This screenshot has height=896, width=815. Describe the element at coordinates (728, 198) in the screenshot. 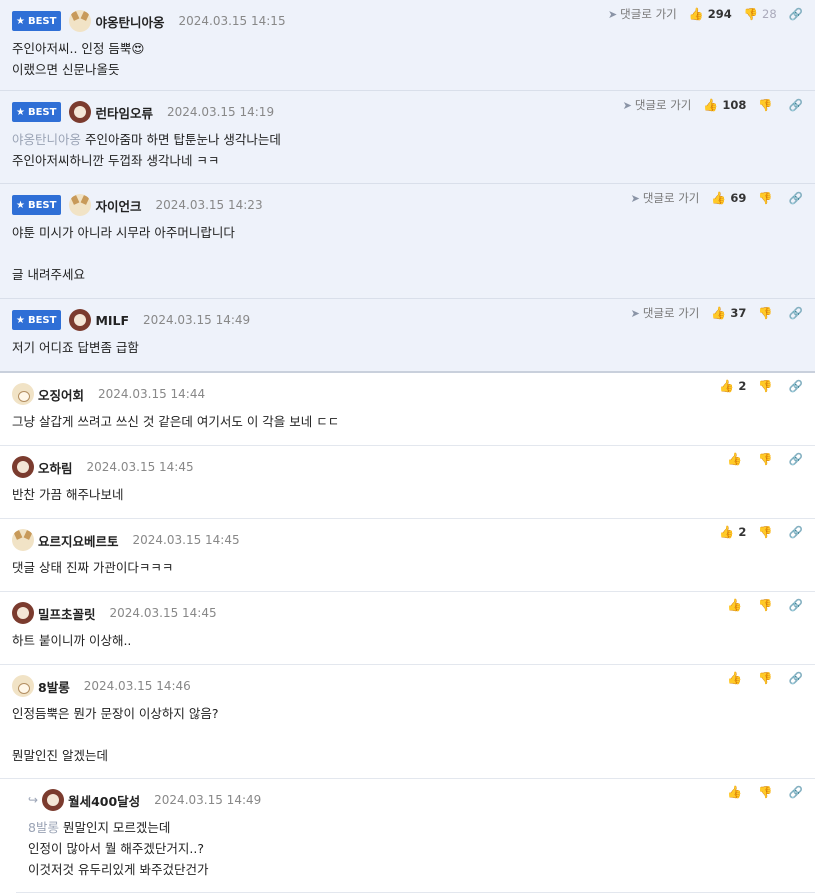

I see `upvote-button: 👍 69` at that location.